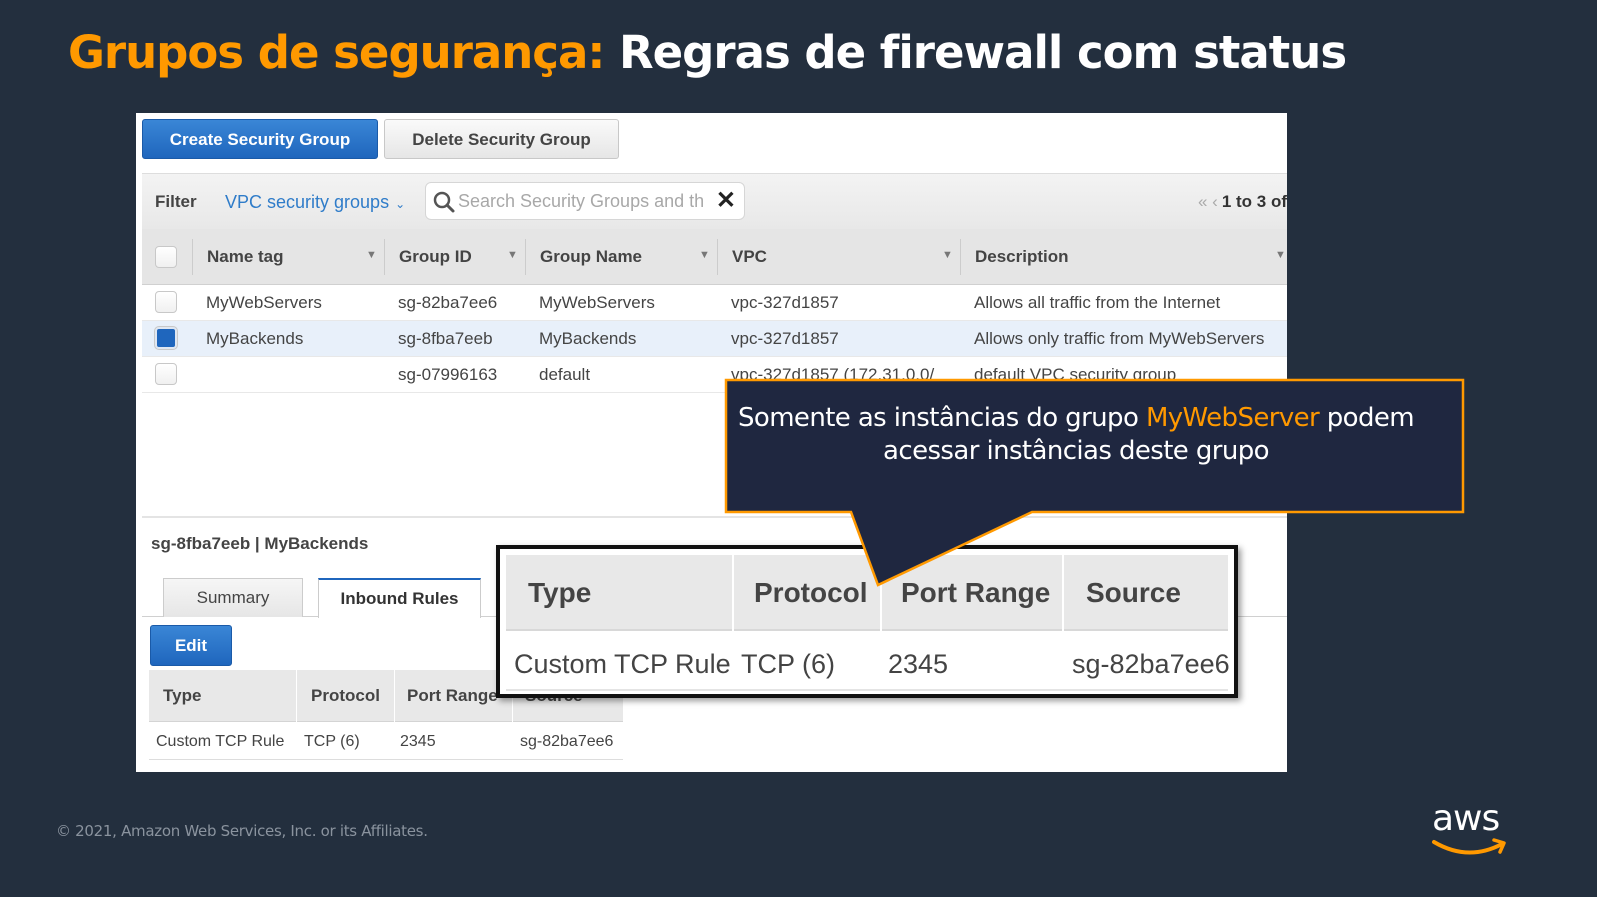 The width and height of the screenshot is (1597, 897). I want to click on rule-source: sg-82ba7ee6, so click(567, 741).